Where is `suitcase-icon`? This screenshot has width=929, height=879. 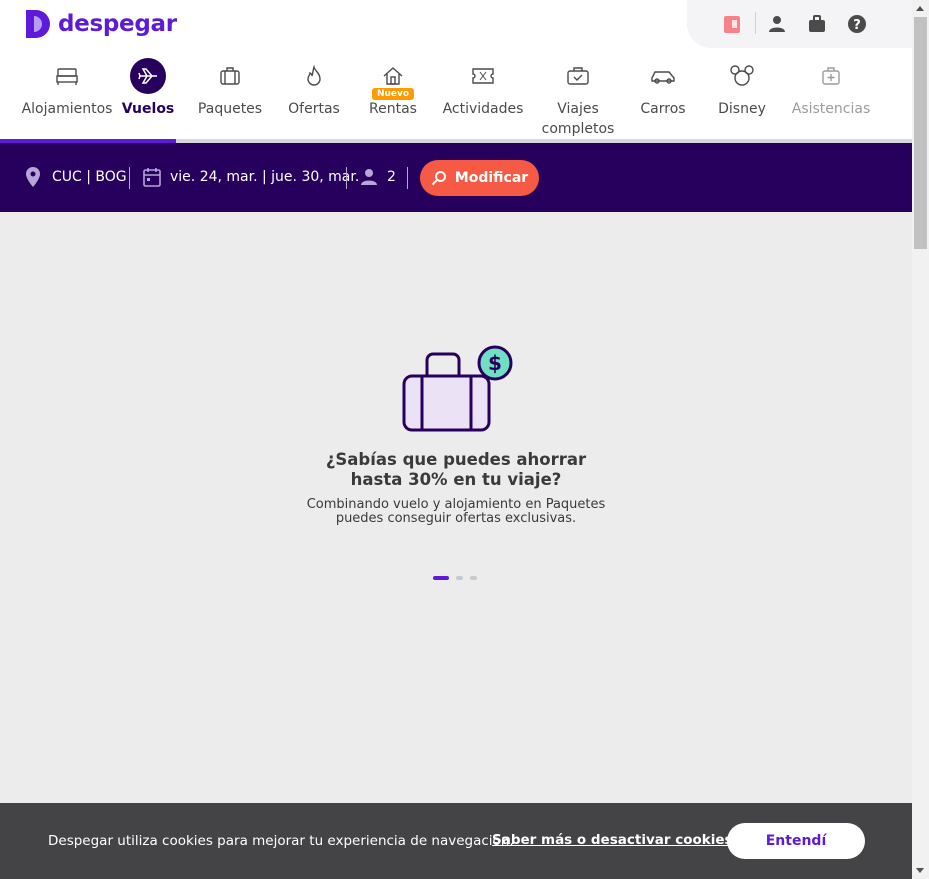
suitcase-icon is located at coordinates (817, 24).